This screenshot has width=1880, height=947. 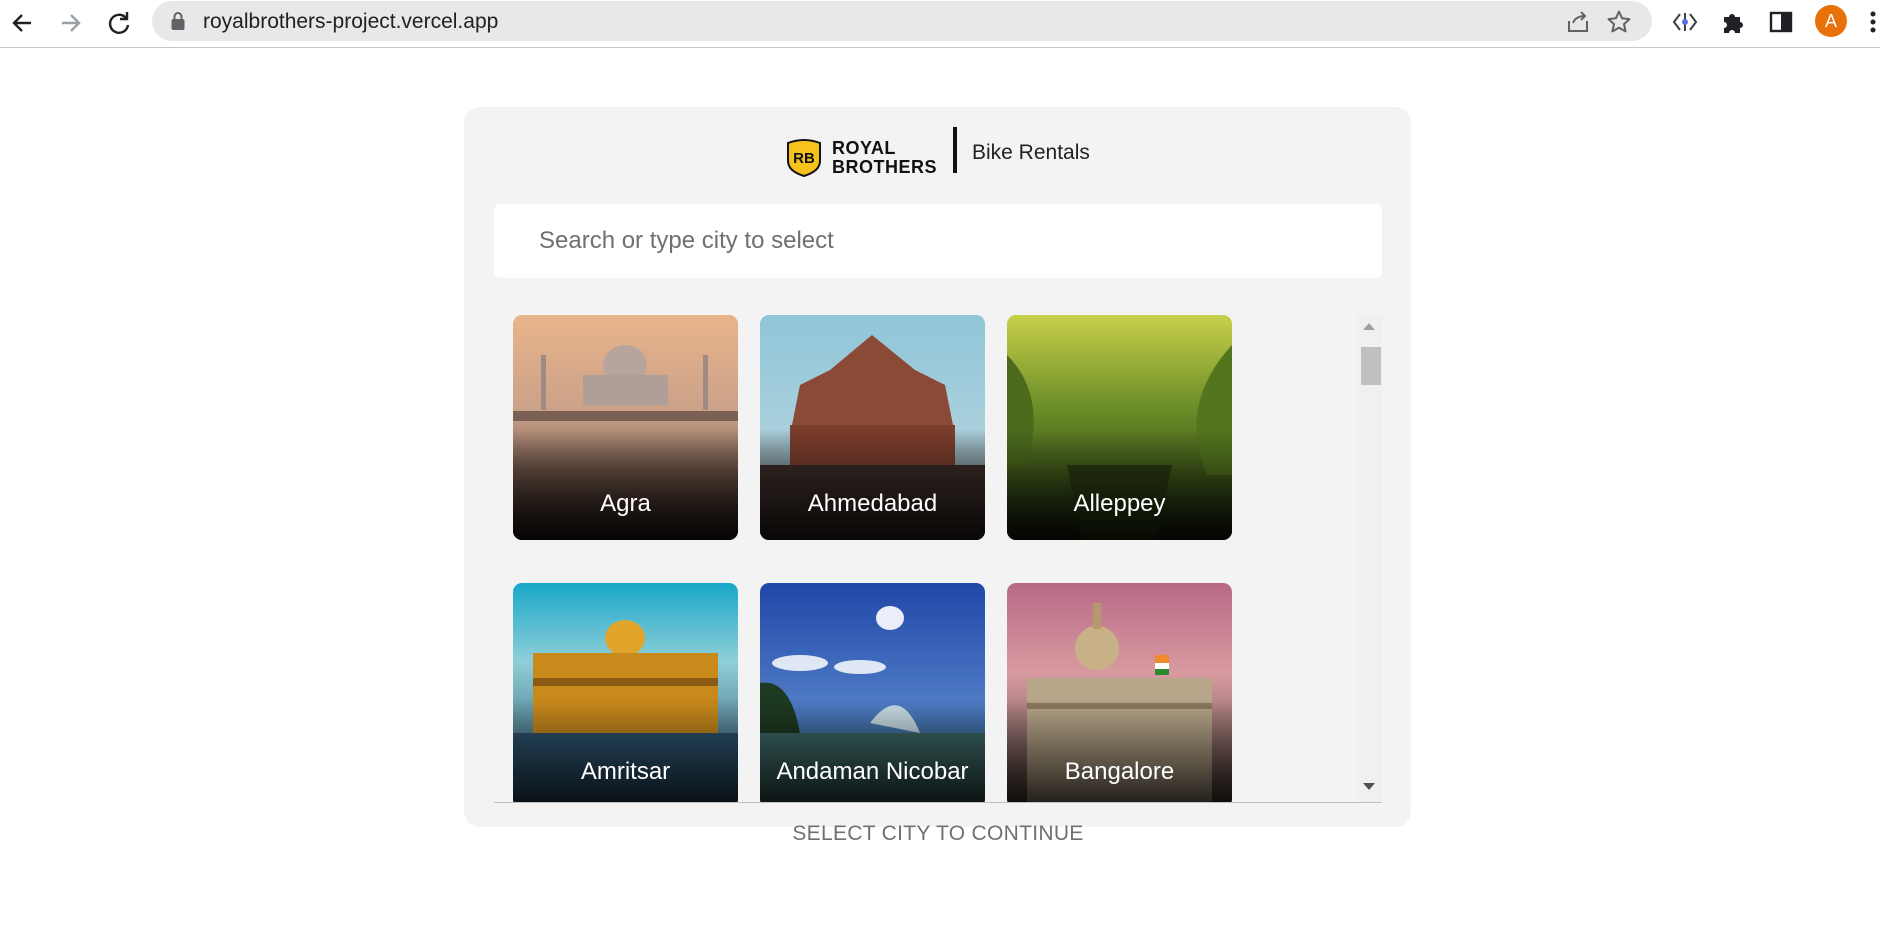 I want to click on city-name: Bangalore, so click(x=1119, y=771).